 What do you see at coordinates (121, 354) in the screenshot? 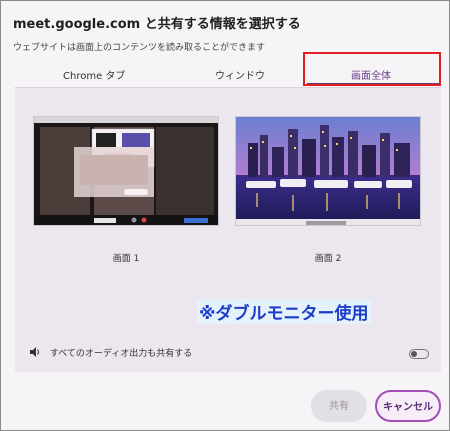
I see `share-audio-label: すべてのオーディオ出力も共有する` at bounding box center [121, 354].